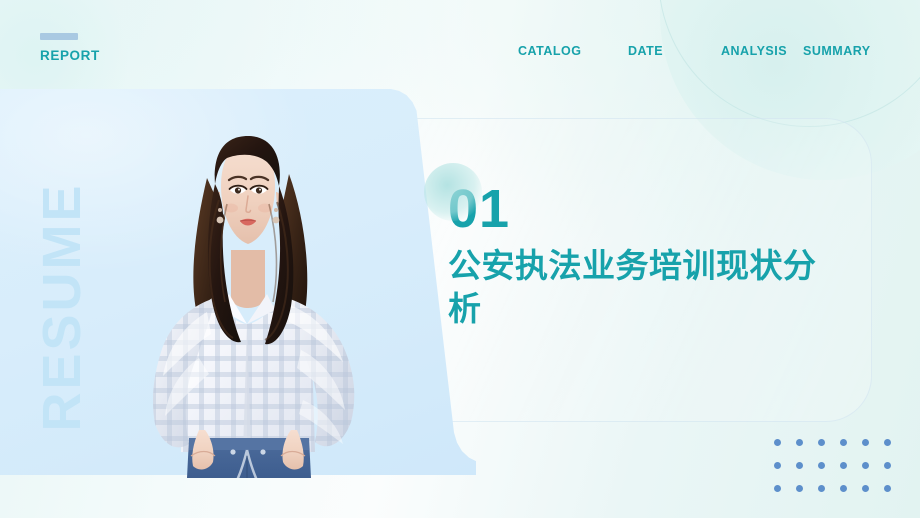 The image size is (920, 518). Describe the element at coordinates (62, 307) in the screenshot. I see `vertical-resume-label: RESUME` at that location.